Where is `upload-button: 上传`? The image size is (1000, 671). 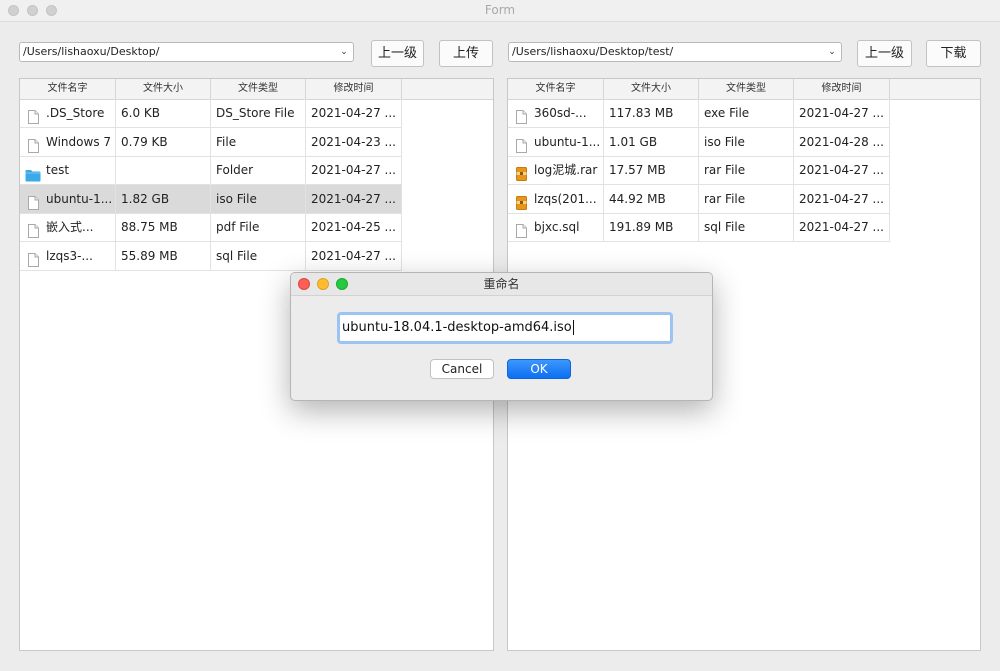
upload-button: 上传 is located at coordinates (466, 53).